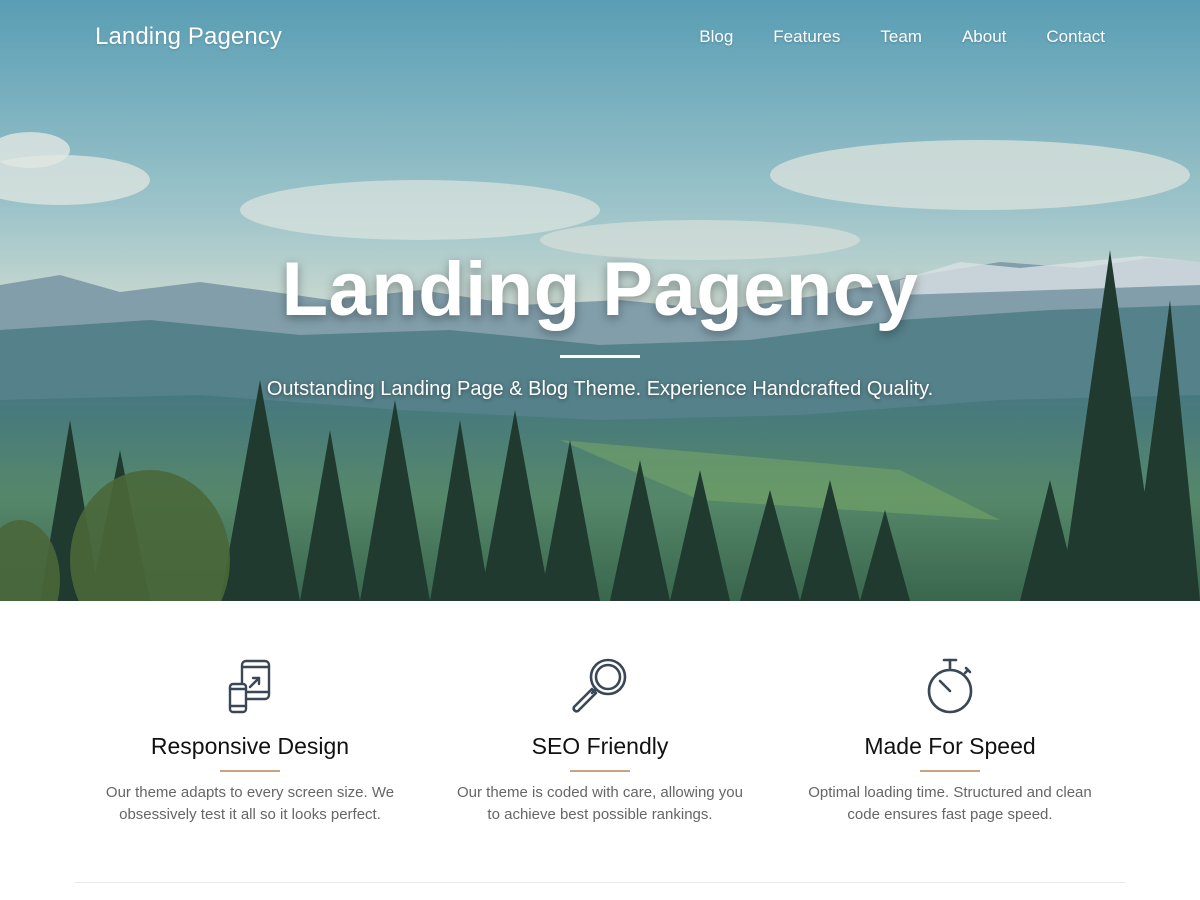  Describe the element at coordinates (600, 882) in the screenshot. I see `section-divider` at that location.